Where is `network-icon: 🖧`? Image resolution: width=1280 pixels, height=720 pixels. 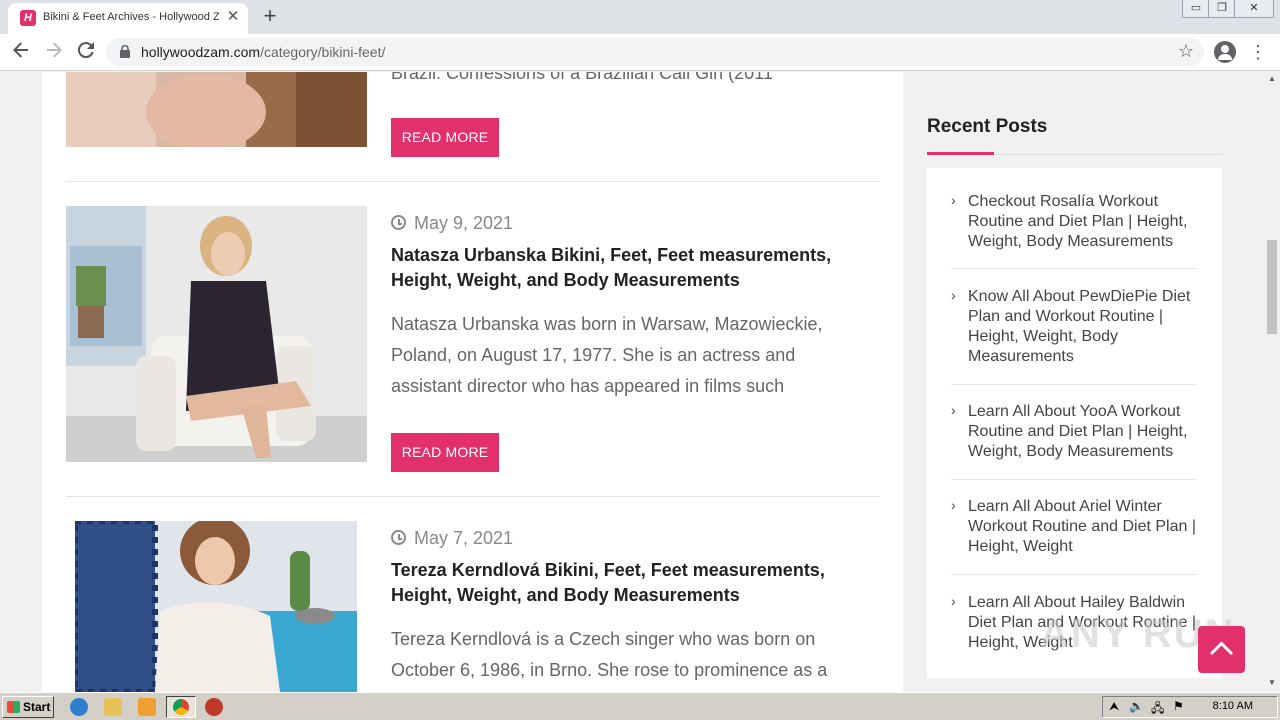
network-icon: 🖧 is located at coordinates (1157, 709).